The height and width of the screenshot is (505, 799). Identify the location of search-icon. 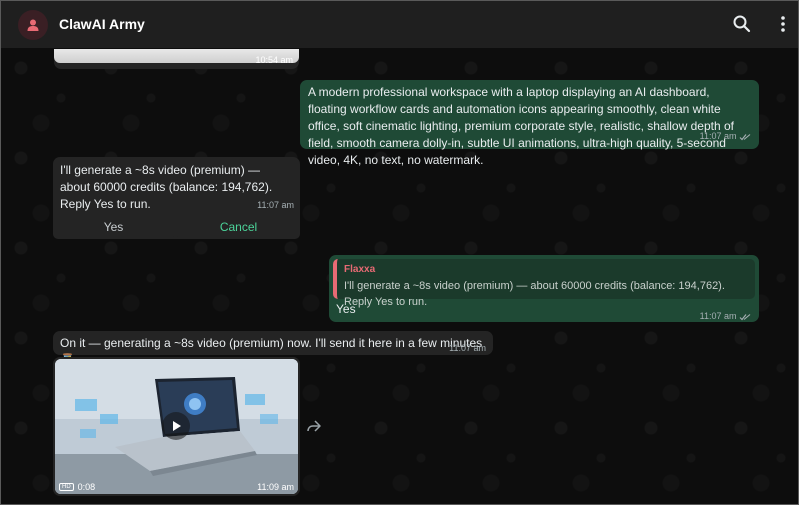
(742, 24).